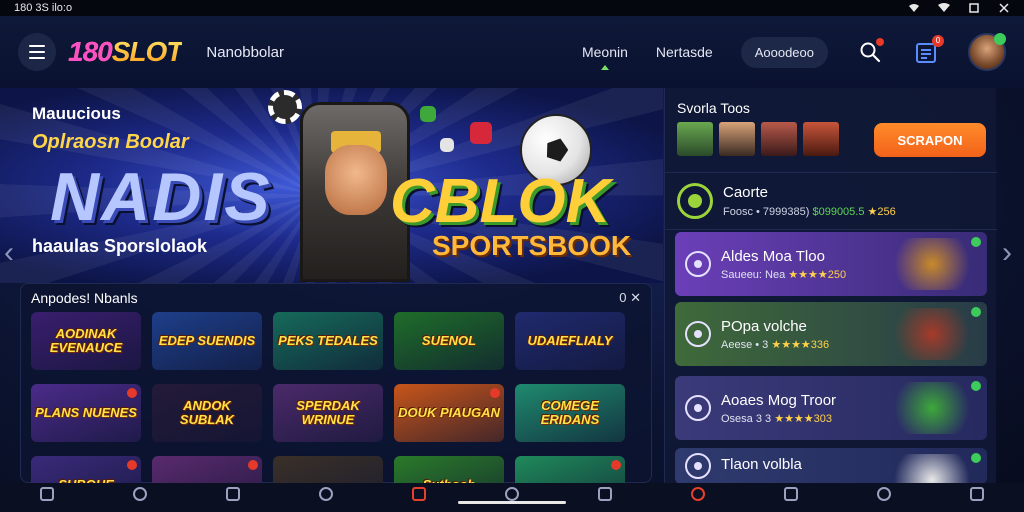 The width and height of the screenshot is (1024, 512). I want to click on cart-badge: 0, so click(938, 41).